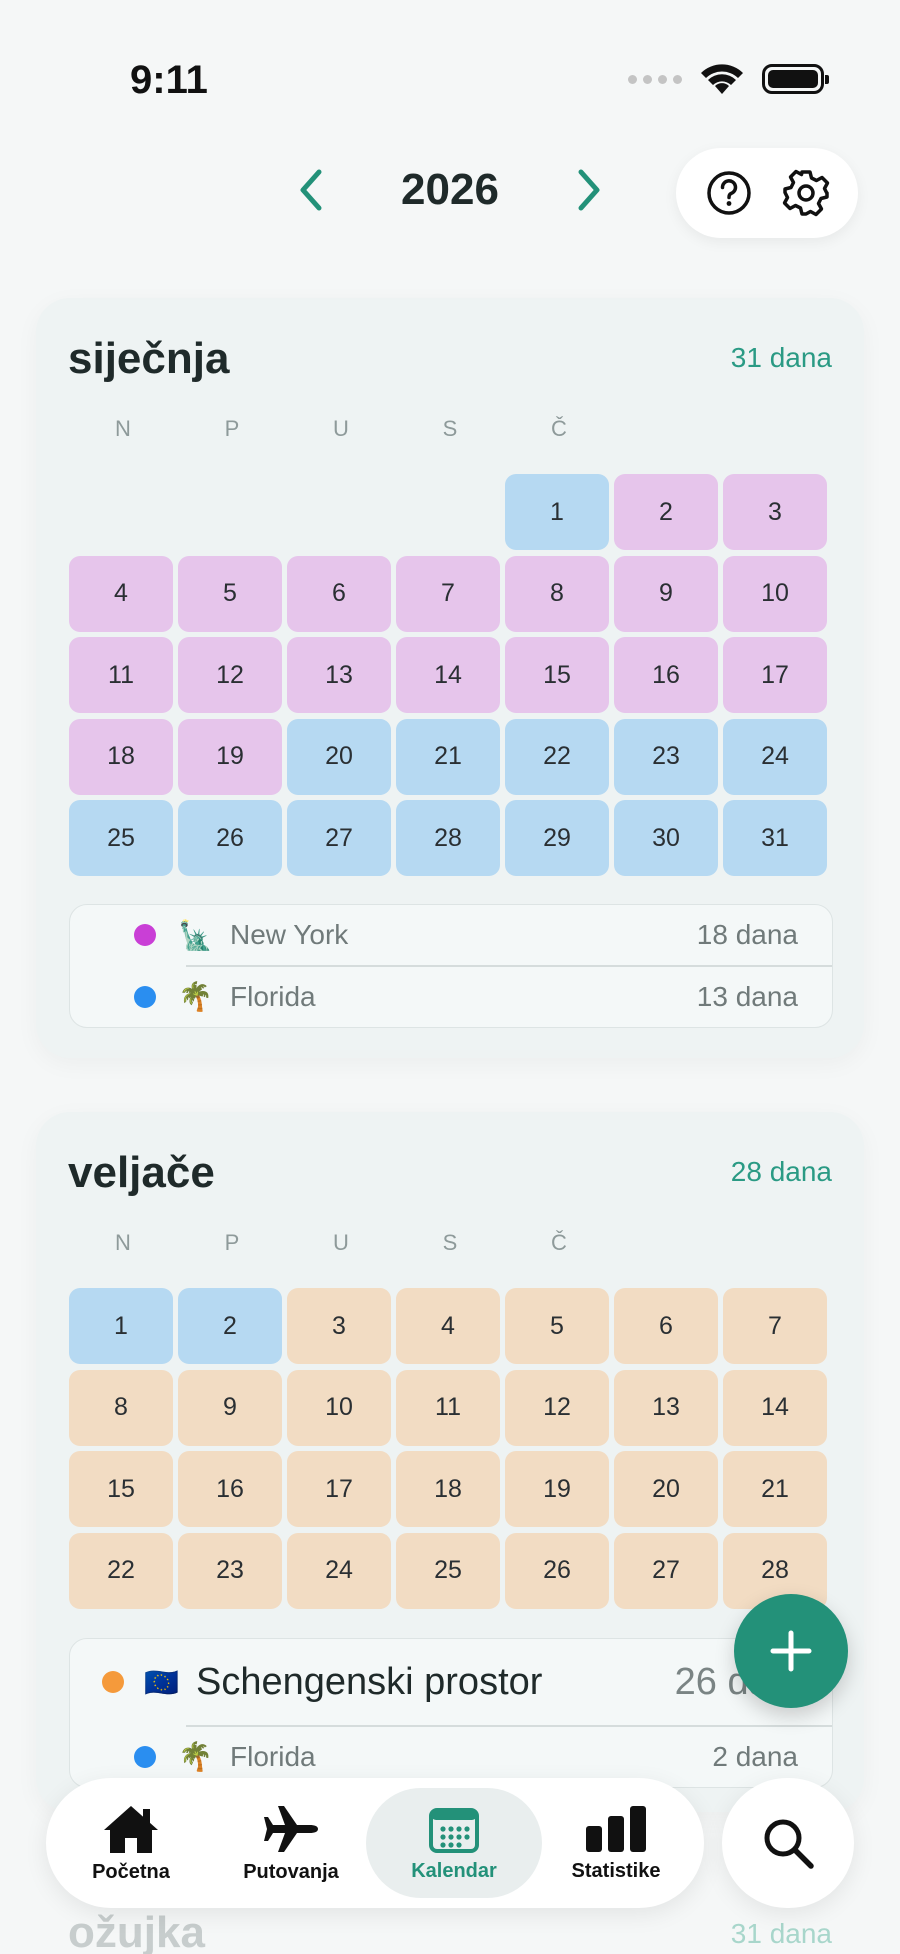 This screenshot has height=1954, width=900. What do you see at coordinates (195, 935) in the screenshot?
I see `statue-of-liberty-icon: 🗽` at bounding box center [195, 935].